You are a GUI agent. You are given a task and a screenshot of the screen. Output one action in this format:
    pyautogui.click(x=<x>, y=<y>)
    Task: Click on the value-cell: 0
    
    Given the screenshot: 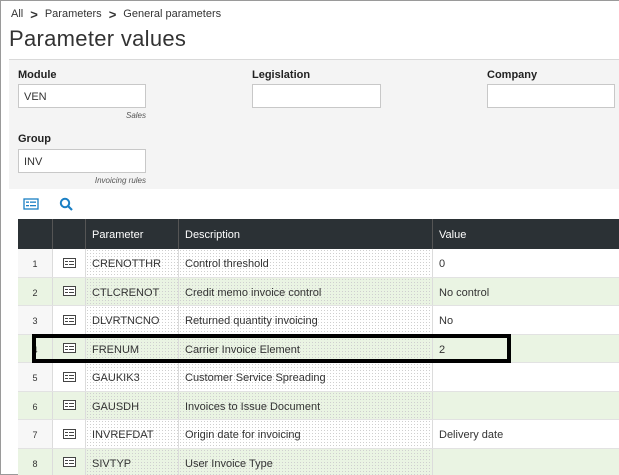 What is the action you would take?
    pyautogui.click(x=526, y=263)
    